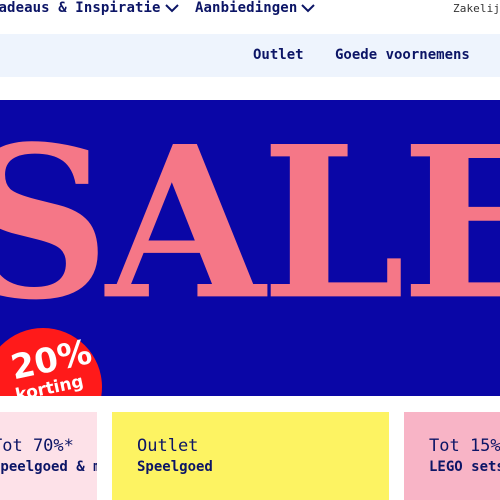 Image resolution: width=500 pixels, height=500 pixels. What do you see at coordinates (402, 55) in the screenshot?
I see `subnav-resolutions-link: Goede voornemens` at bounding box center [402, 55].